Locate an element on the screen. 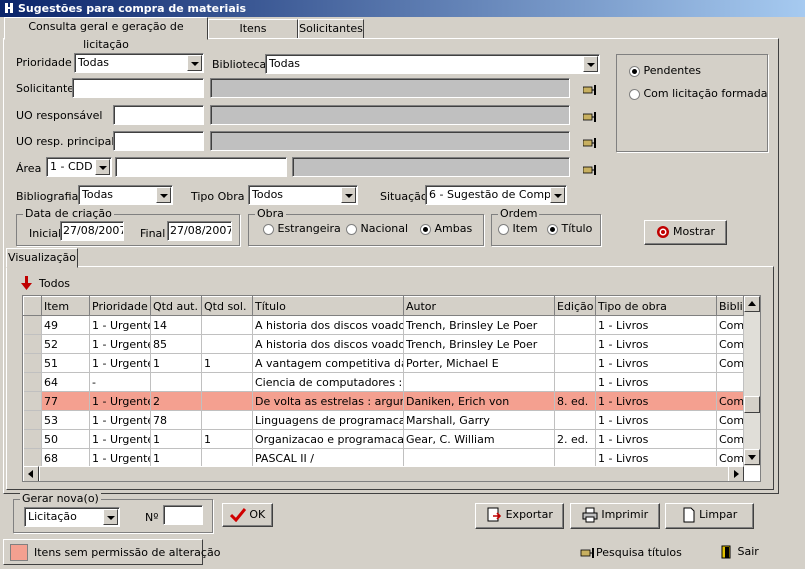 Image resolution: width=805 pixels, height=569 pixels. limpar-button: Limpar is located at coordinates (709, 516).